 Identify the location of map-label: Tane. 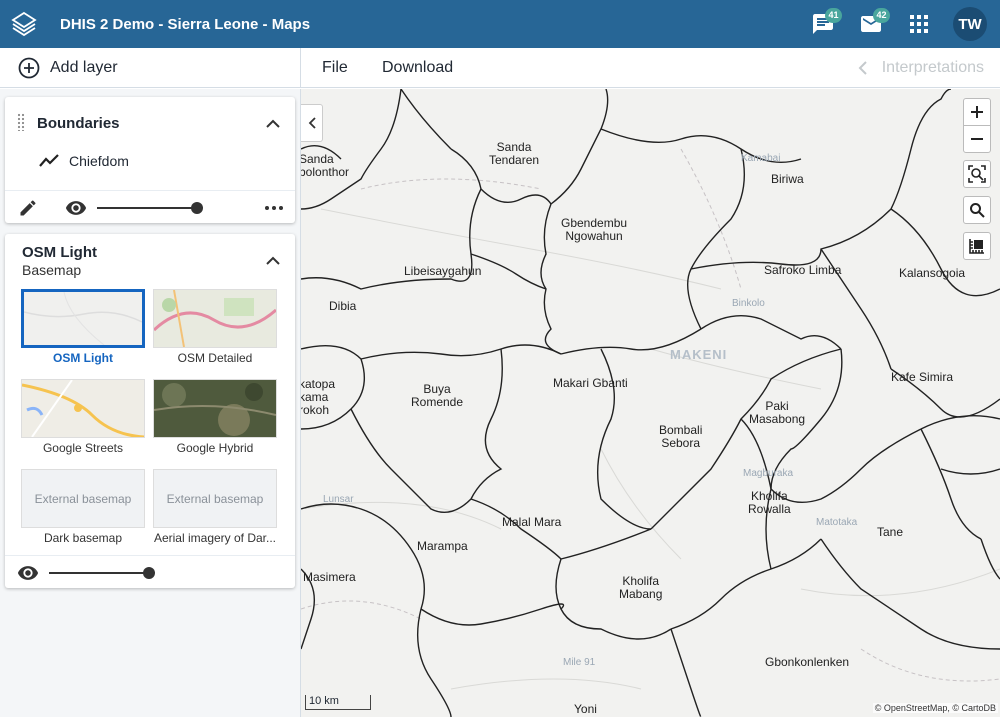
(890, 532).